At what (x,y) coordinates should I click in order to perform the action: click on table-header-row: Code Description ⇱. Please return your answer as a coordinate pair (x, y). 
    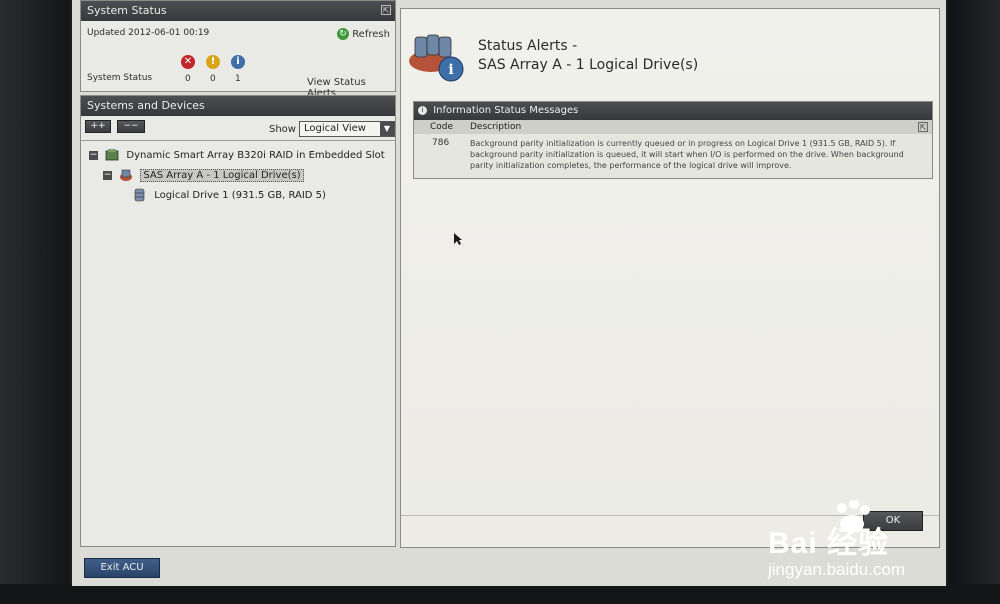
    Looking at the image, I should click on (673, 127).